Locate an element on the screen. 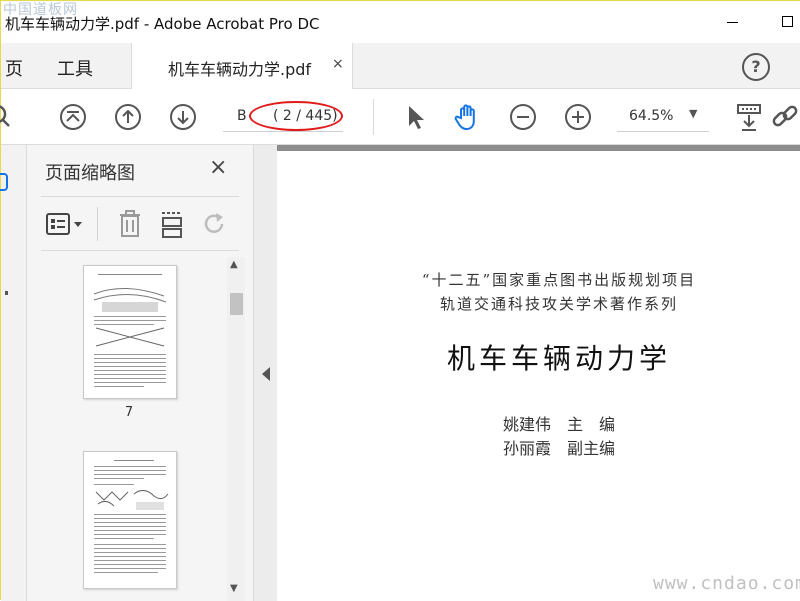 This screenshot has width=800, height=601. doc-deputy-editor: 孙丽霞 副主编 is located at coordinates (558, 448).